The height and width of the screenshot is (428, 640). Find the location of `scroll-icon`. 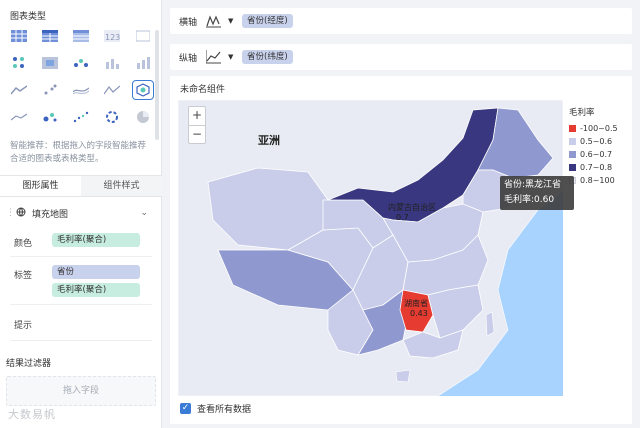

scroll-icon is located at coordinates (143, 36).